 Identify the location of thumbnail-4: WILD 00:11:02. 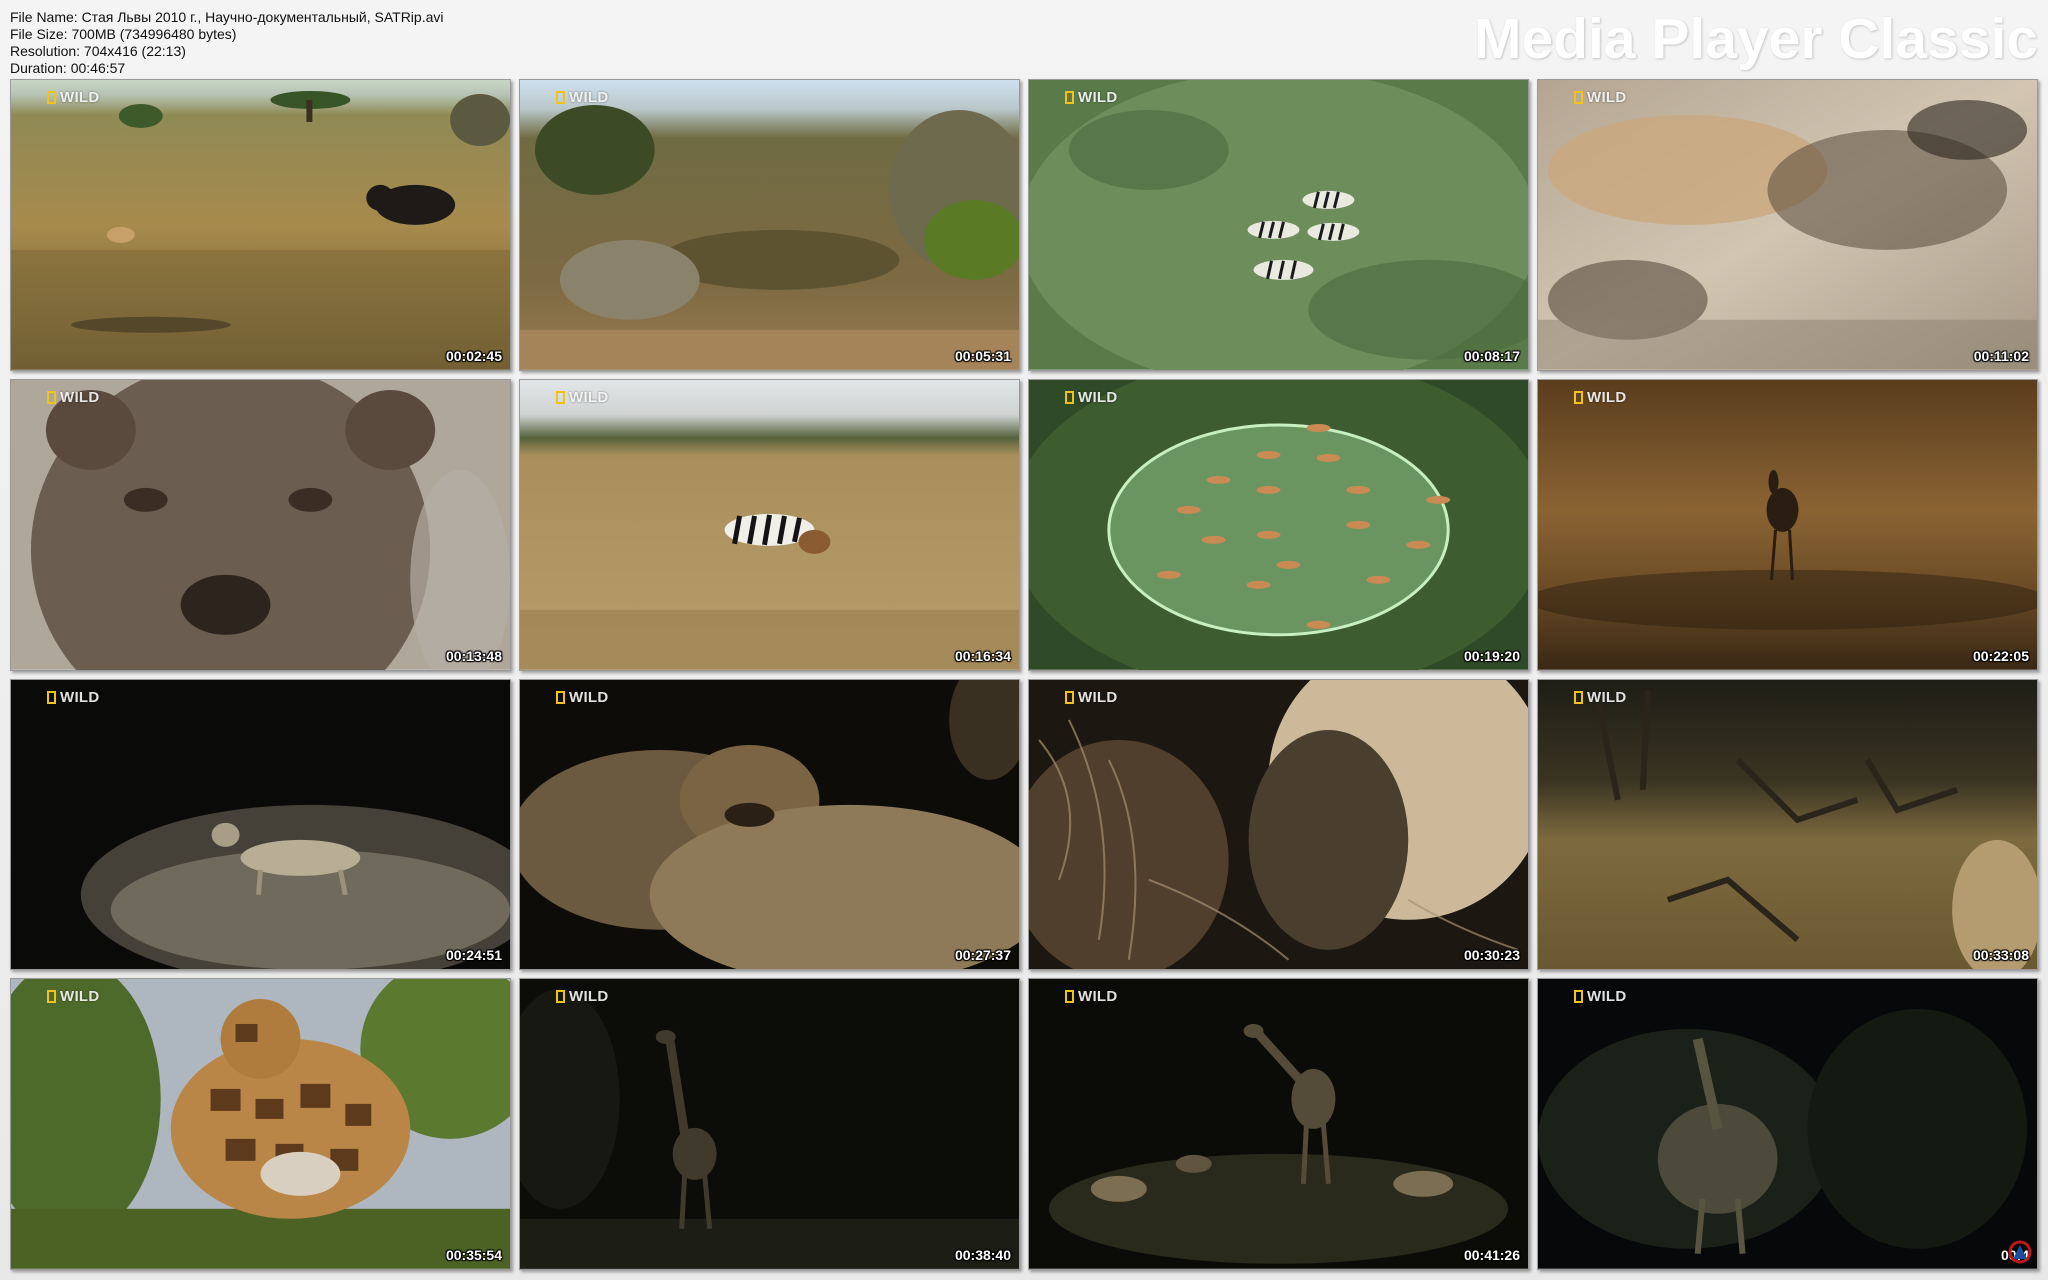
(1787, 225).